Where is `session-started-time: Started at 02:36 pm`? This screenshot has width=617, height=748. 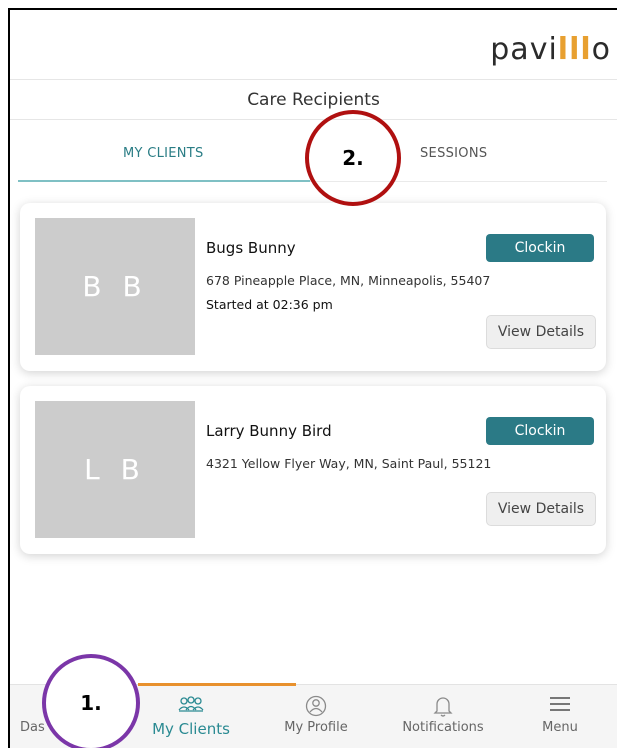 session-started-time: Started at 02:36 pm is located at coordinates (269, 304).